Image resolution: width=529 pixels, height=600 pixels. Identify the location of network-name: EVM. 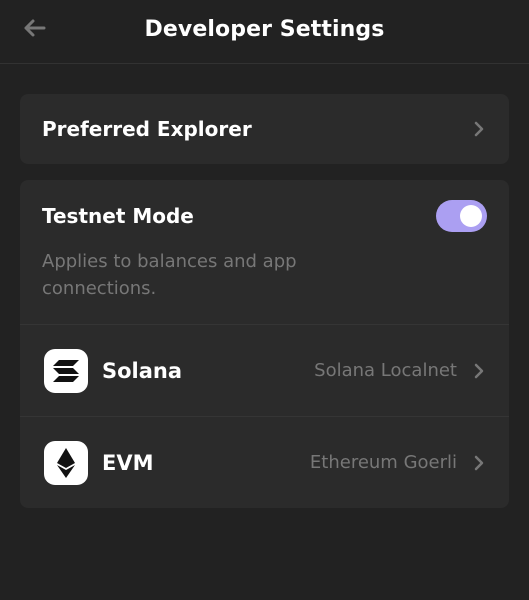
(128, 462).